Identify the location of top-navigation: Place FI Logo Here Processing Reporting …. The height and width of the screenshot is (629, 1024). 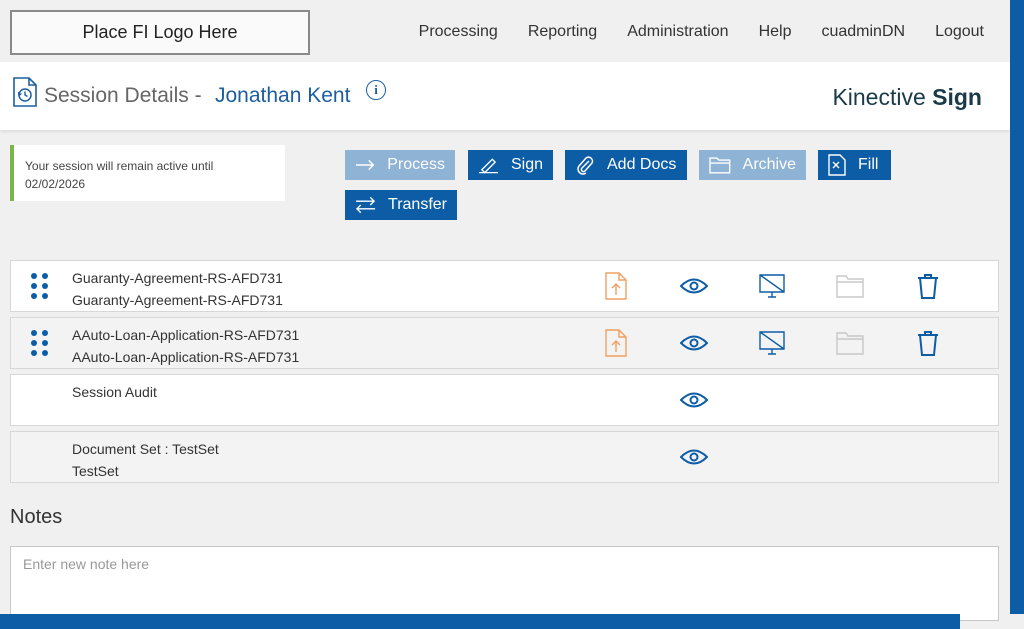
(505, 31).